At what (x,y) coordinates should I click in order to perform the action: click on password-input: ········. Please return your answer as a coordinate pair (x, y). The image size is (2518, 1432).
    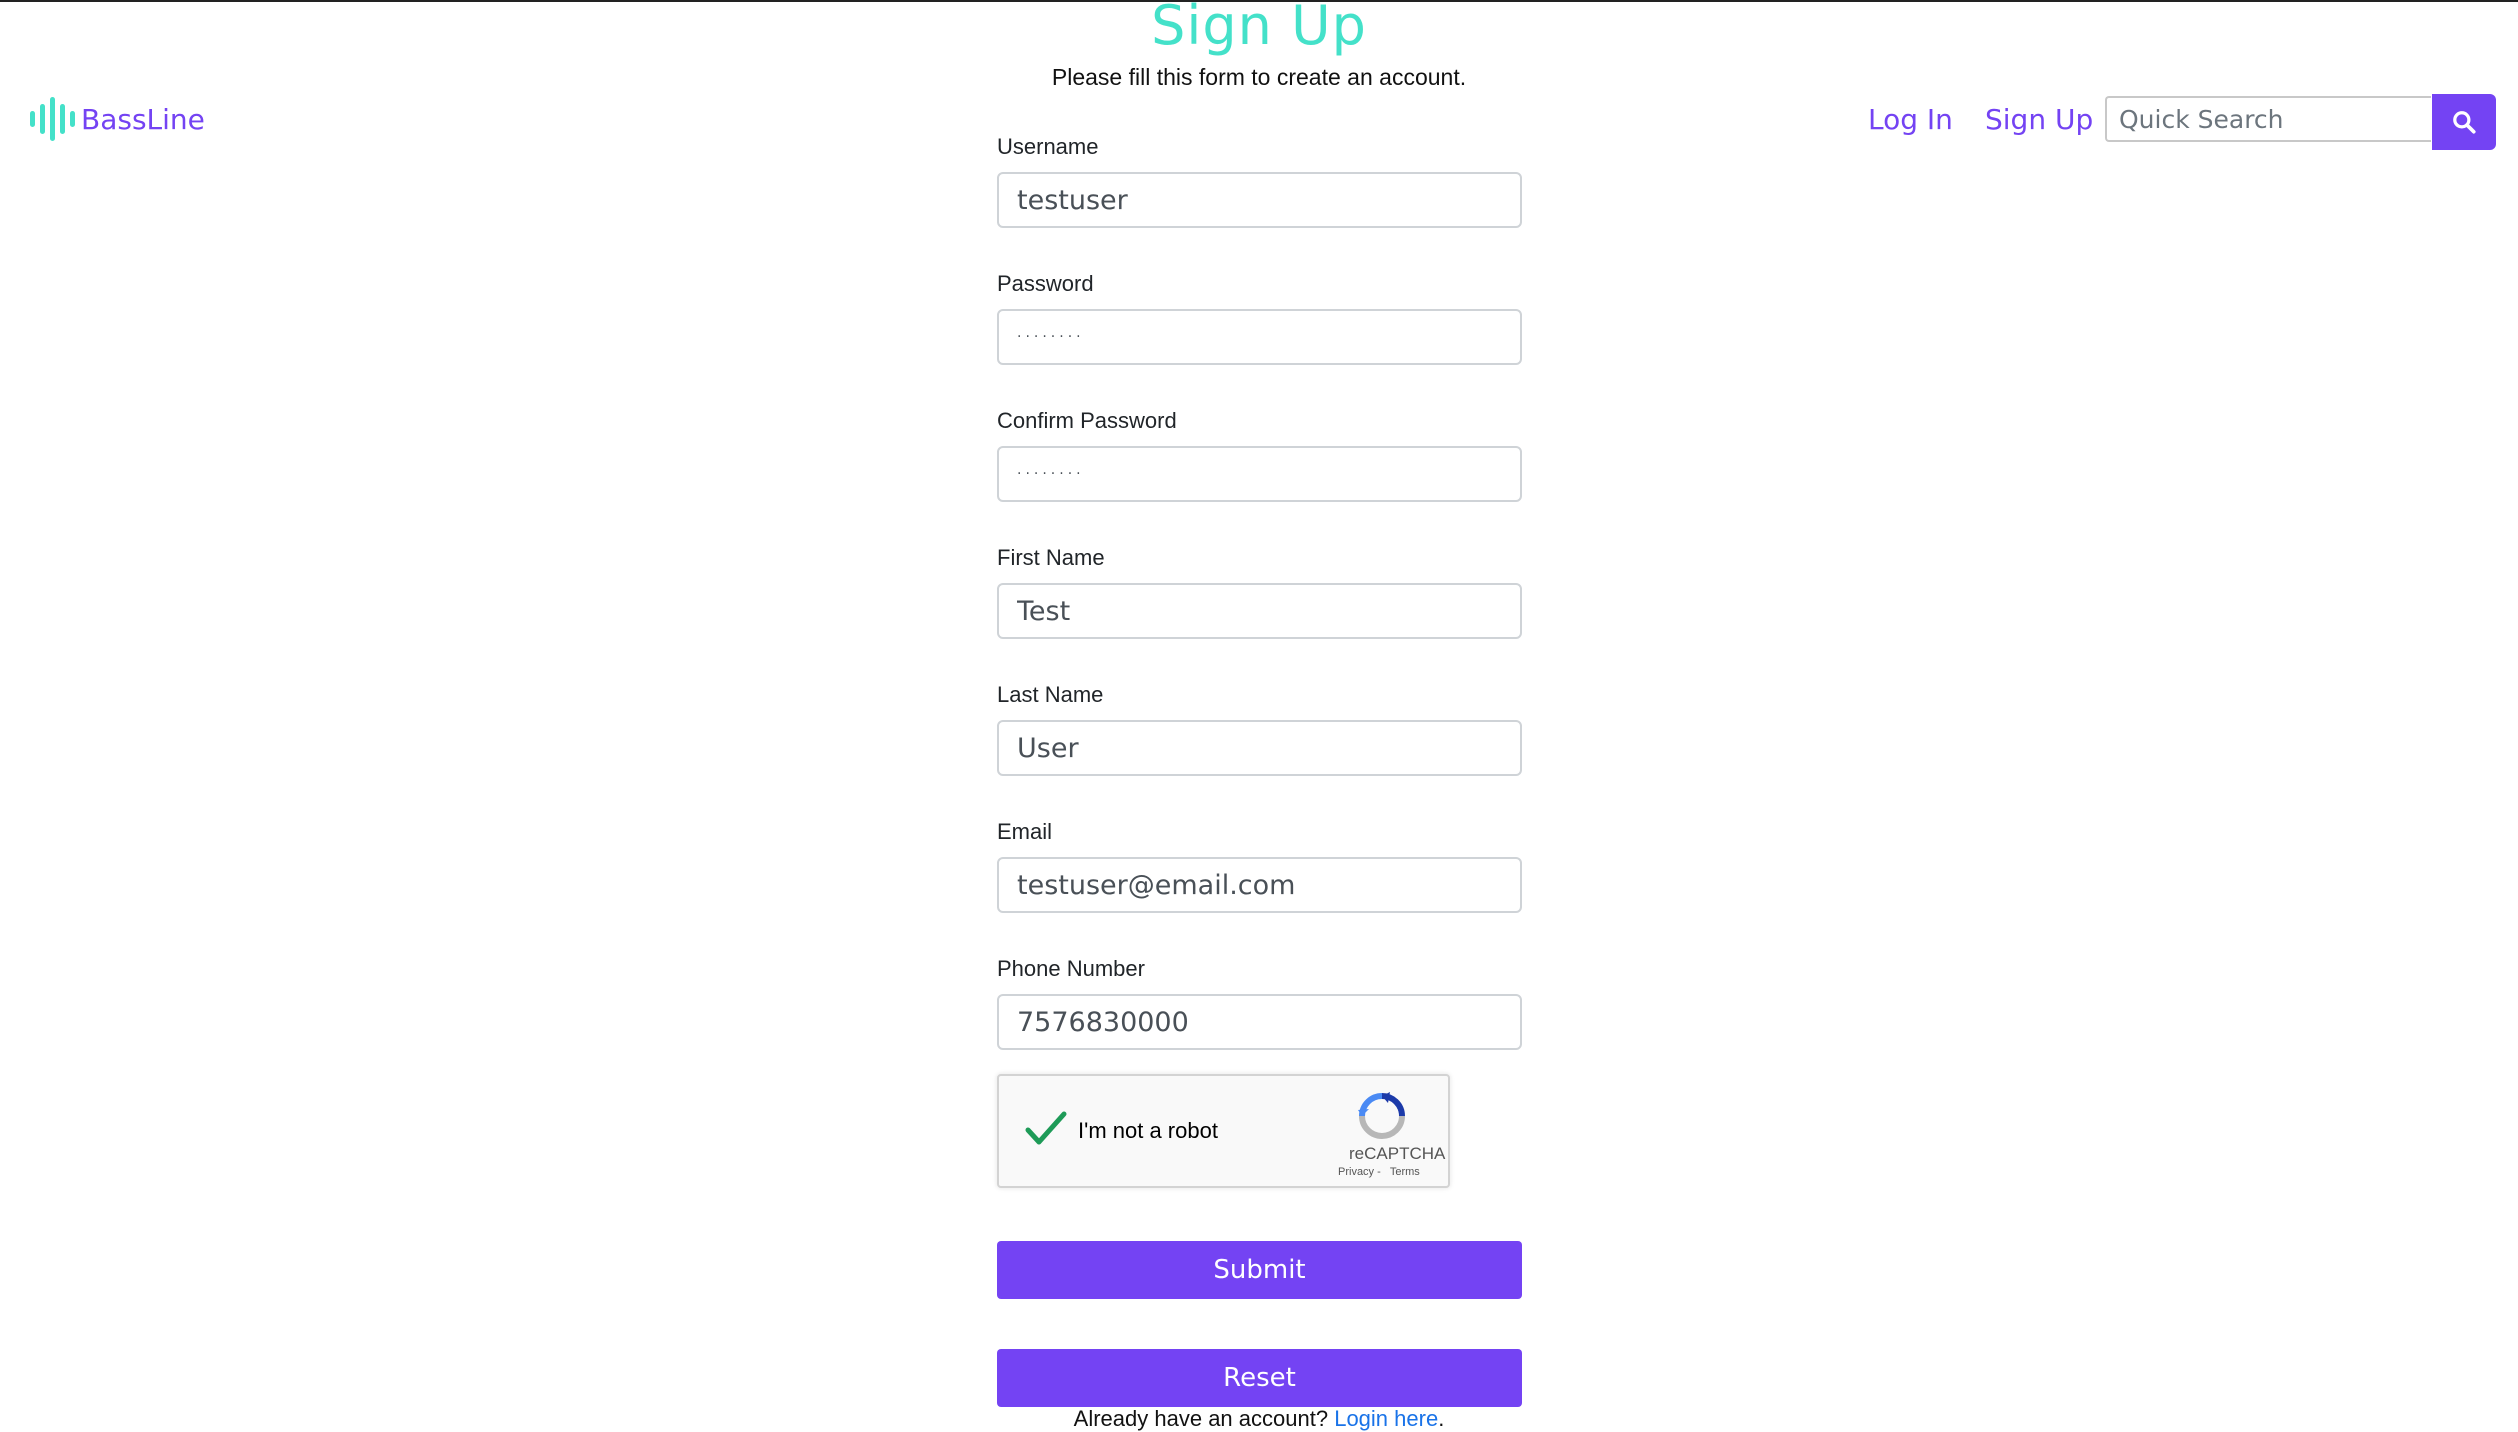
    Looking at the image, I should click on (1259, 337).